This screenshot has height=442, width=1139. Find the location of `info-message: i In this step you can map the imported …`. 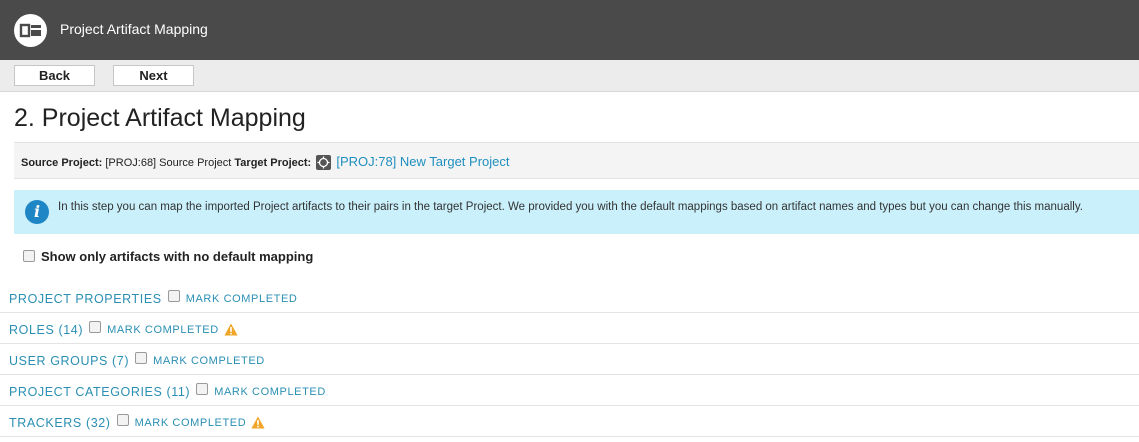

info-message: i In this step you can map the imported … is located at coordinates (576, 212).